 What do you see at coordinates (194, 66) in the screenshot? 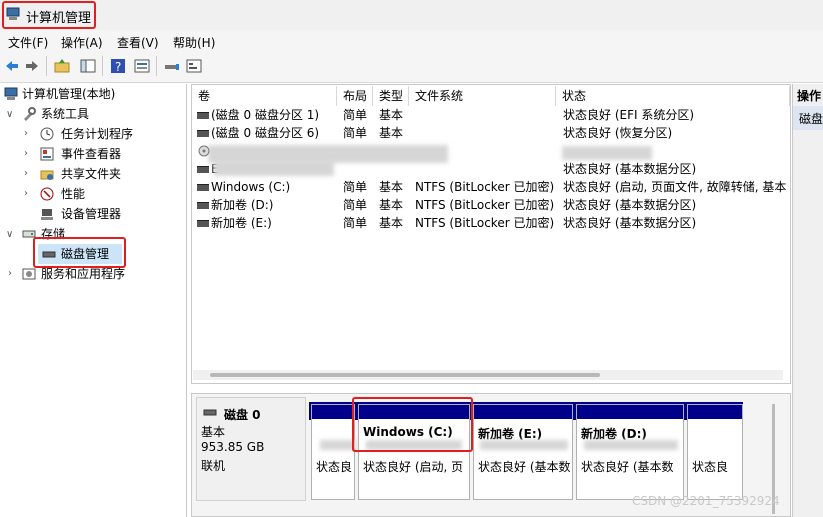
I see `console-icon` at bounding box center [194, 66].